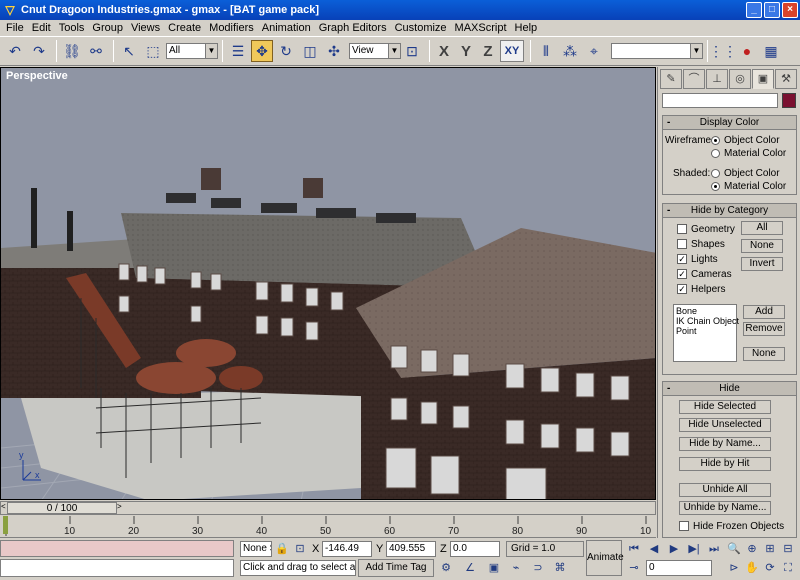 This screenshot has height=580, width=800. I want to click on align-icon: ⌖, so click(594, 51).